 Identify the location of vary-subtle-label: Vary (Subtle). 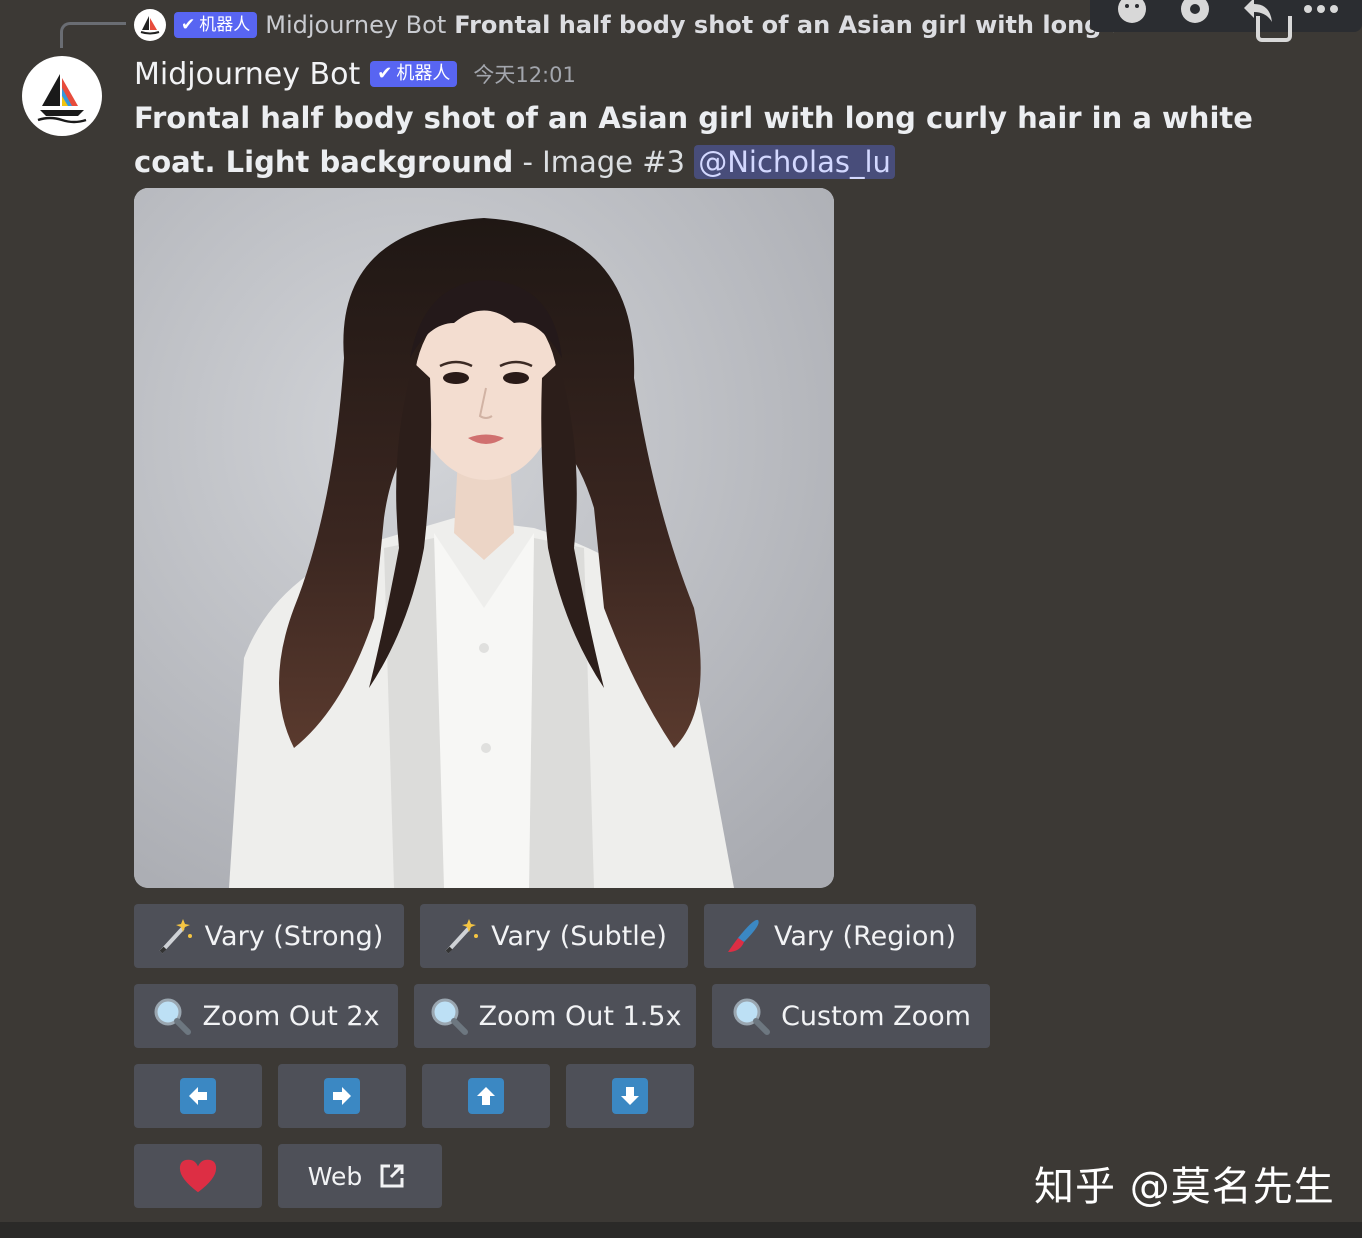
(579, 936).